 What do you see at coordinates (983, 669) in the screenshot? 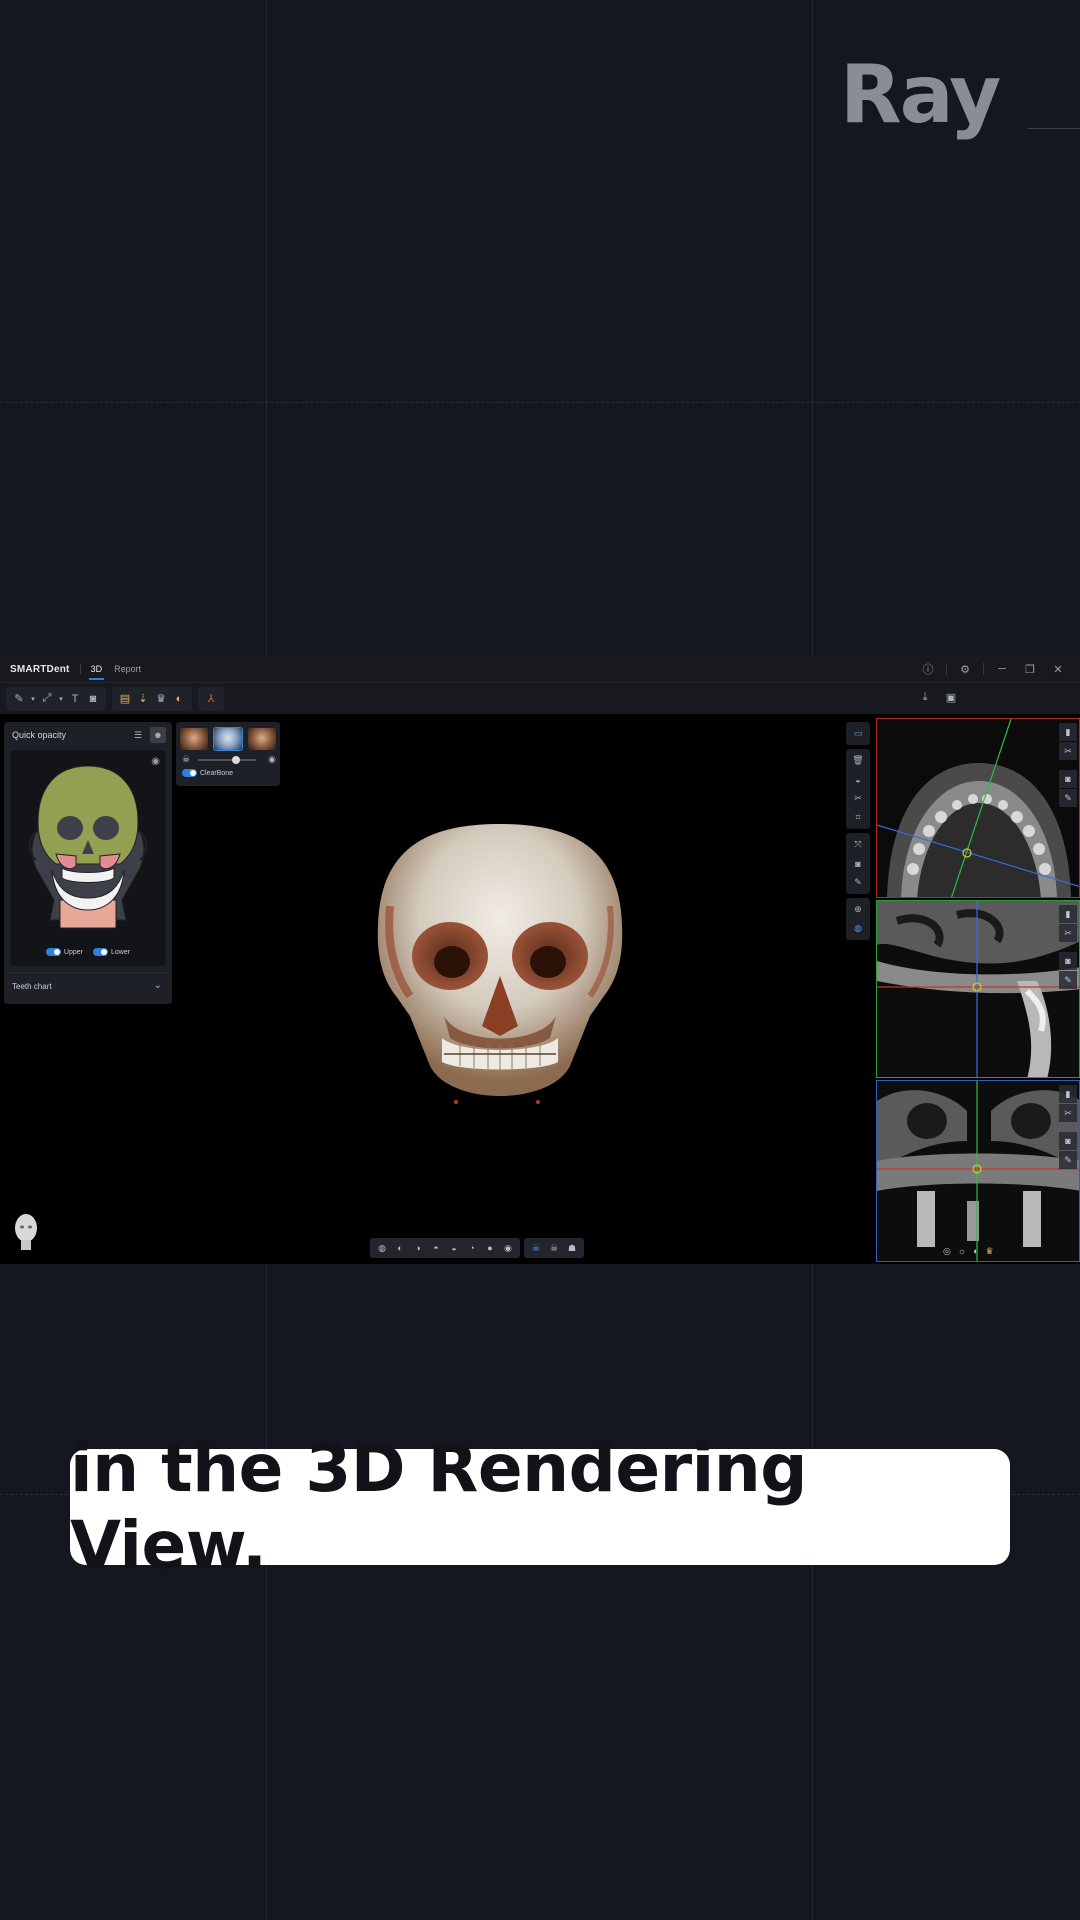
I see `divider` at bounding box center [983, 669].